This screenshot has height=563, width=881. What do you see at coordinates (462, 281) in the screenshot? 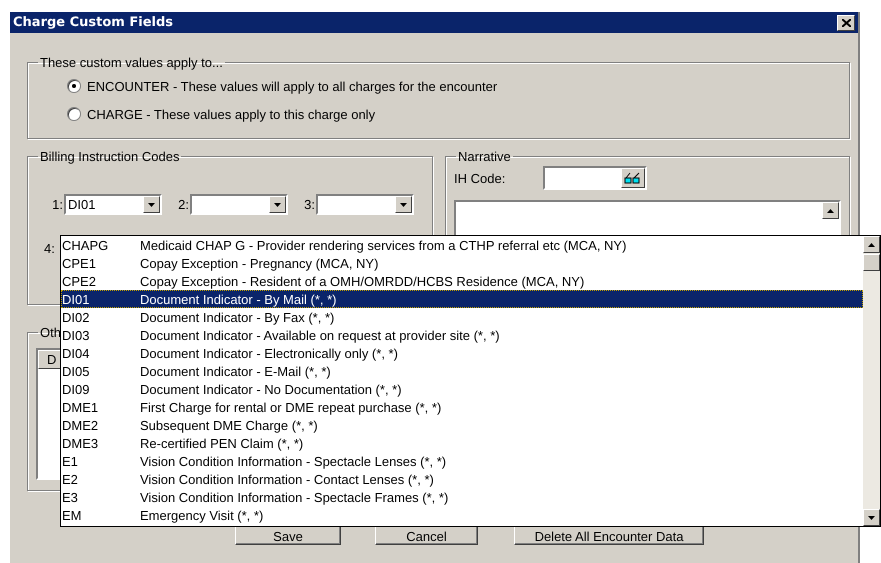
I see `list-item: CPE2 Copay Exception - Resident of a OMH/OMRDD/HCBS Residence (MCA, NY)` at bounding box center [462, 281].